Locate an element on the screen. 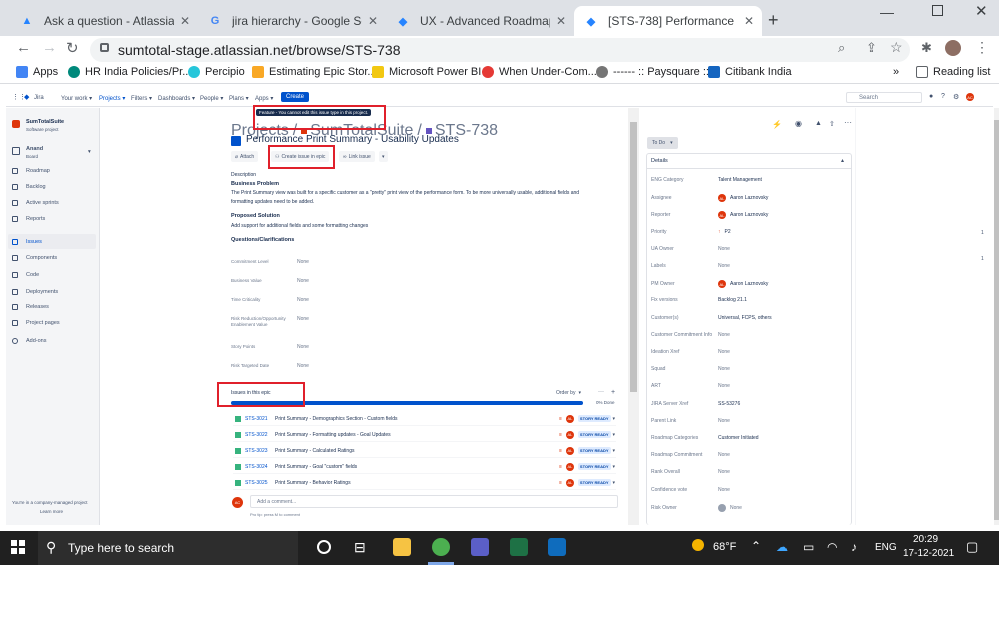 The width and height of the screenshot is (999, 640). sidebar-item-backlog: Backlog is located at coordinates (29, 187).